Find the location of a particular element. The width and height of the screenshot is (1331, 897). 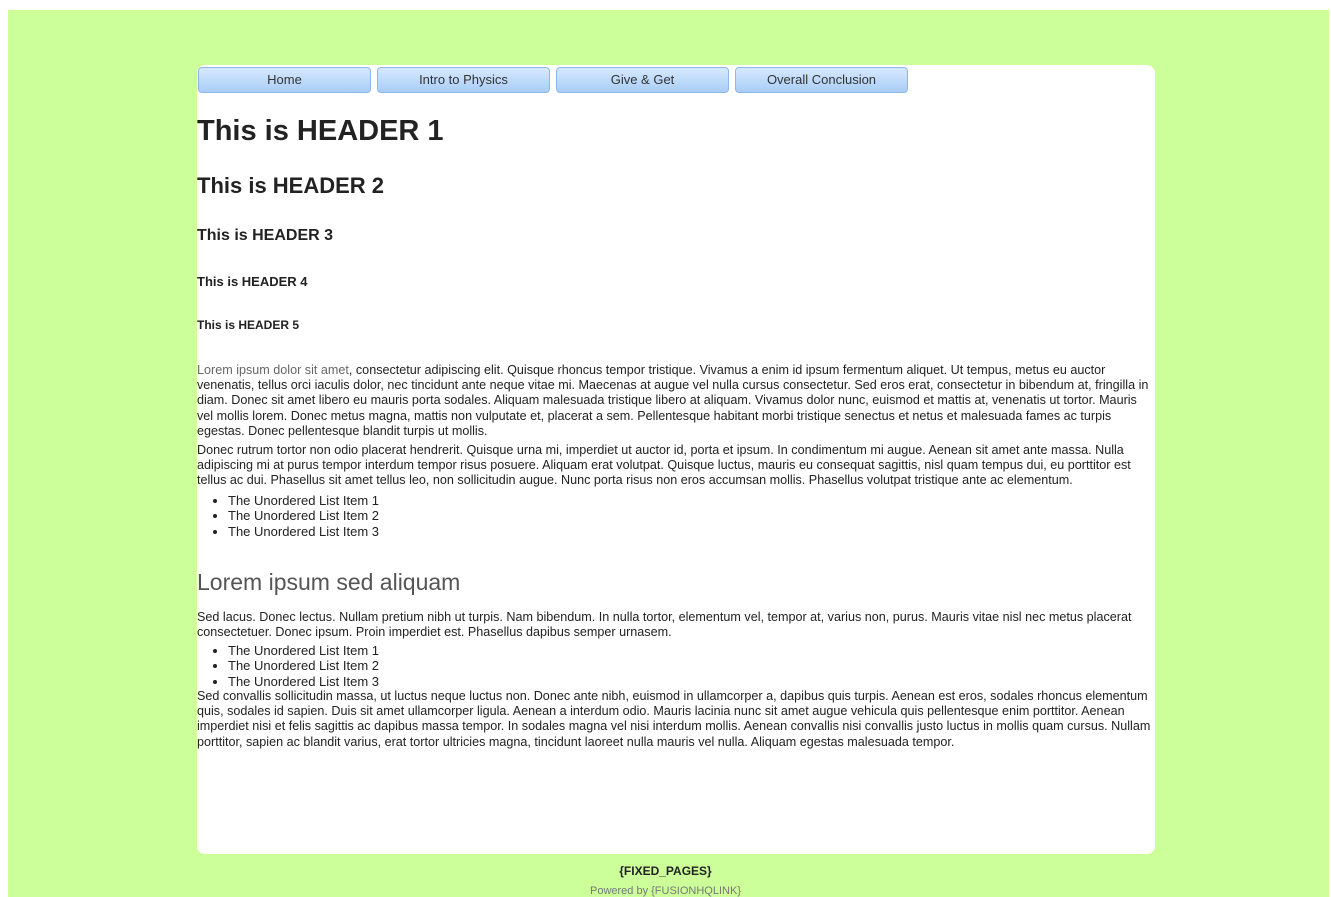

lorem-ipsum-link: Lorem ipsum dolor sit amet is located at coordinates (273, 370).